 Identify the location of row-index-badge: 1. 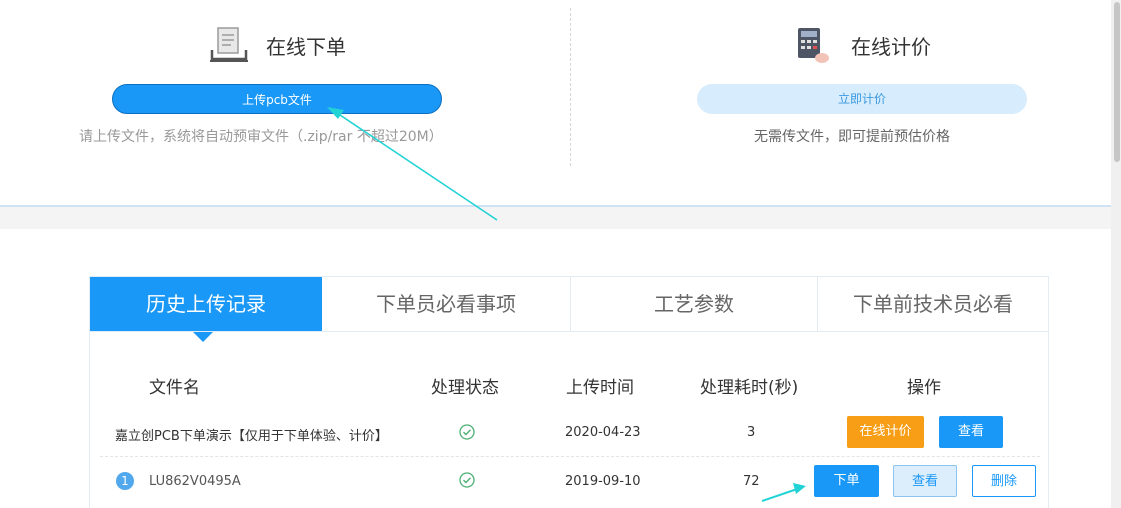
(125, 481).